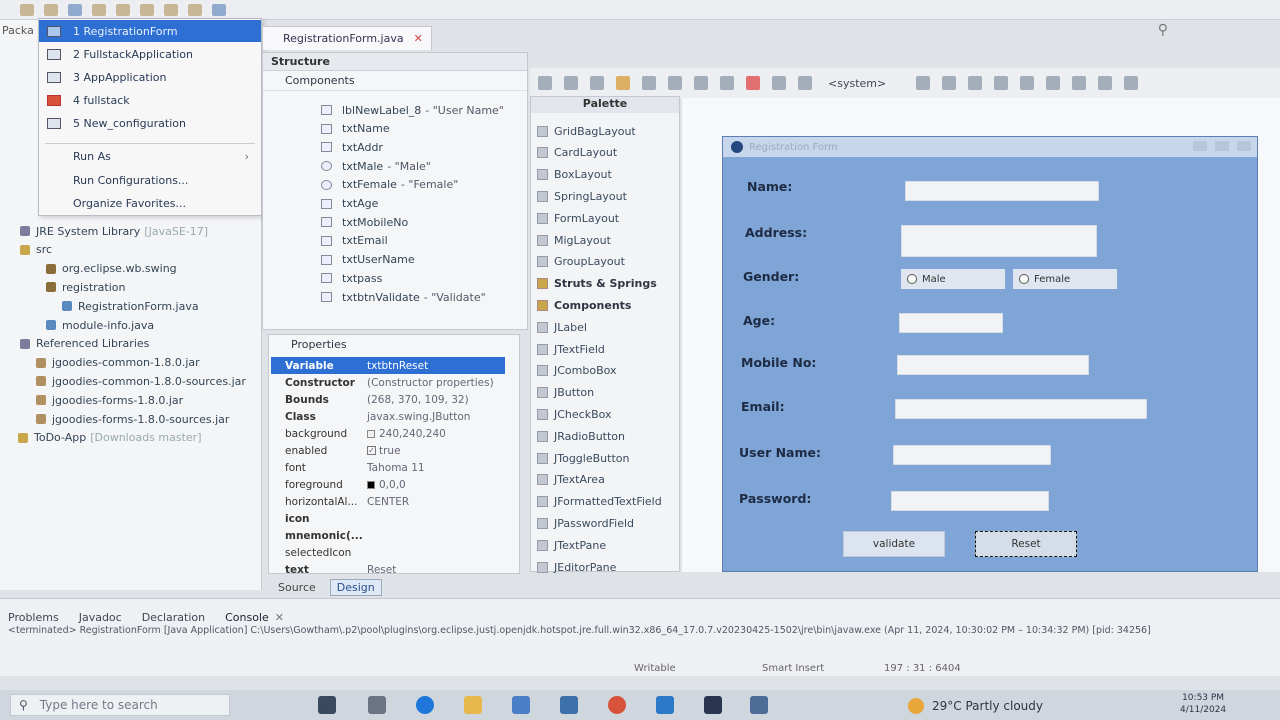 Image resolution: width=1280 pixels, height=720 pixels. Describe the element at coordinates (120, 705) in the screenshot. I see `taskbar-search: ⚲ Type here to search` at that location.